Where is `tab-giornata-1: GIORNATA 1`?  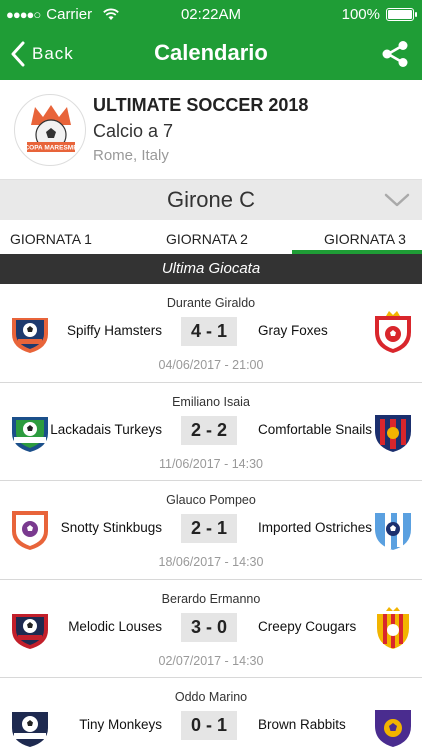 tab-giornata-1: GIORNATA 1 is located at coordinates (60, 237).